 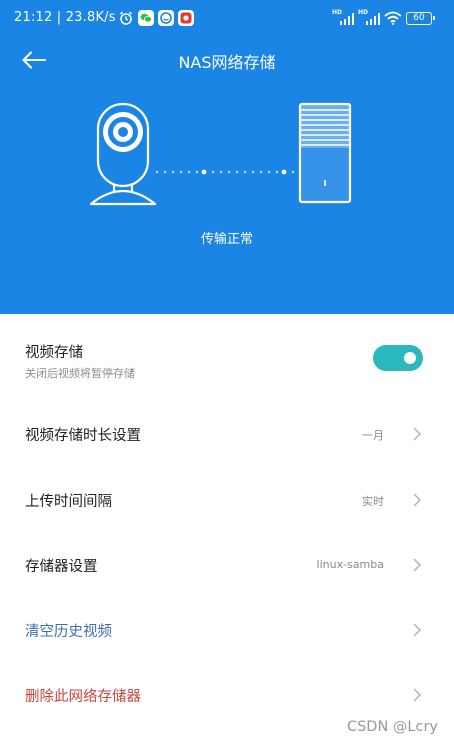 What do you see at coordinates (226, 167) in the screenshot?
I see `transfer-dots` at bounding box center [226, 167].